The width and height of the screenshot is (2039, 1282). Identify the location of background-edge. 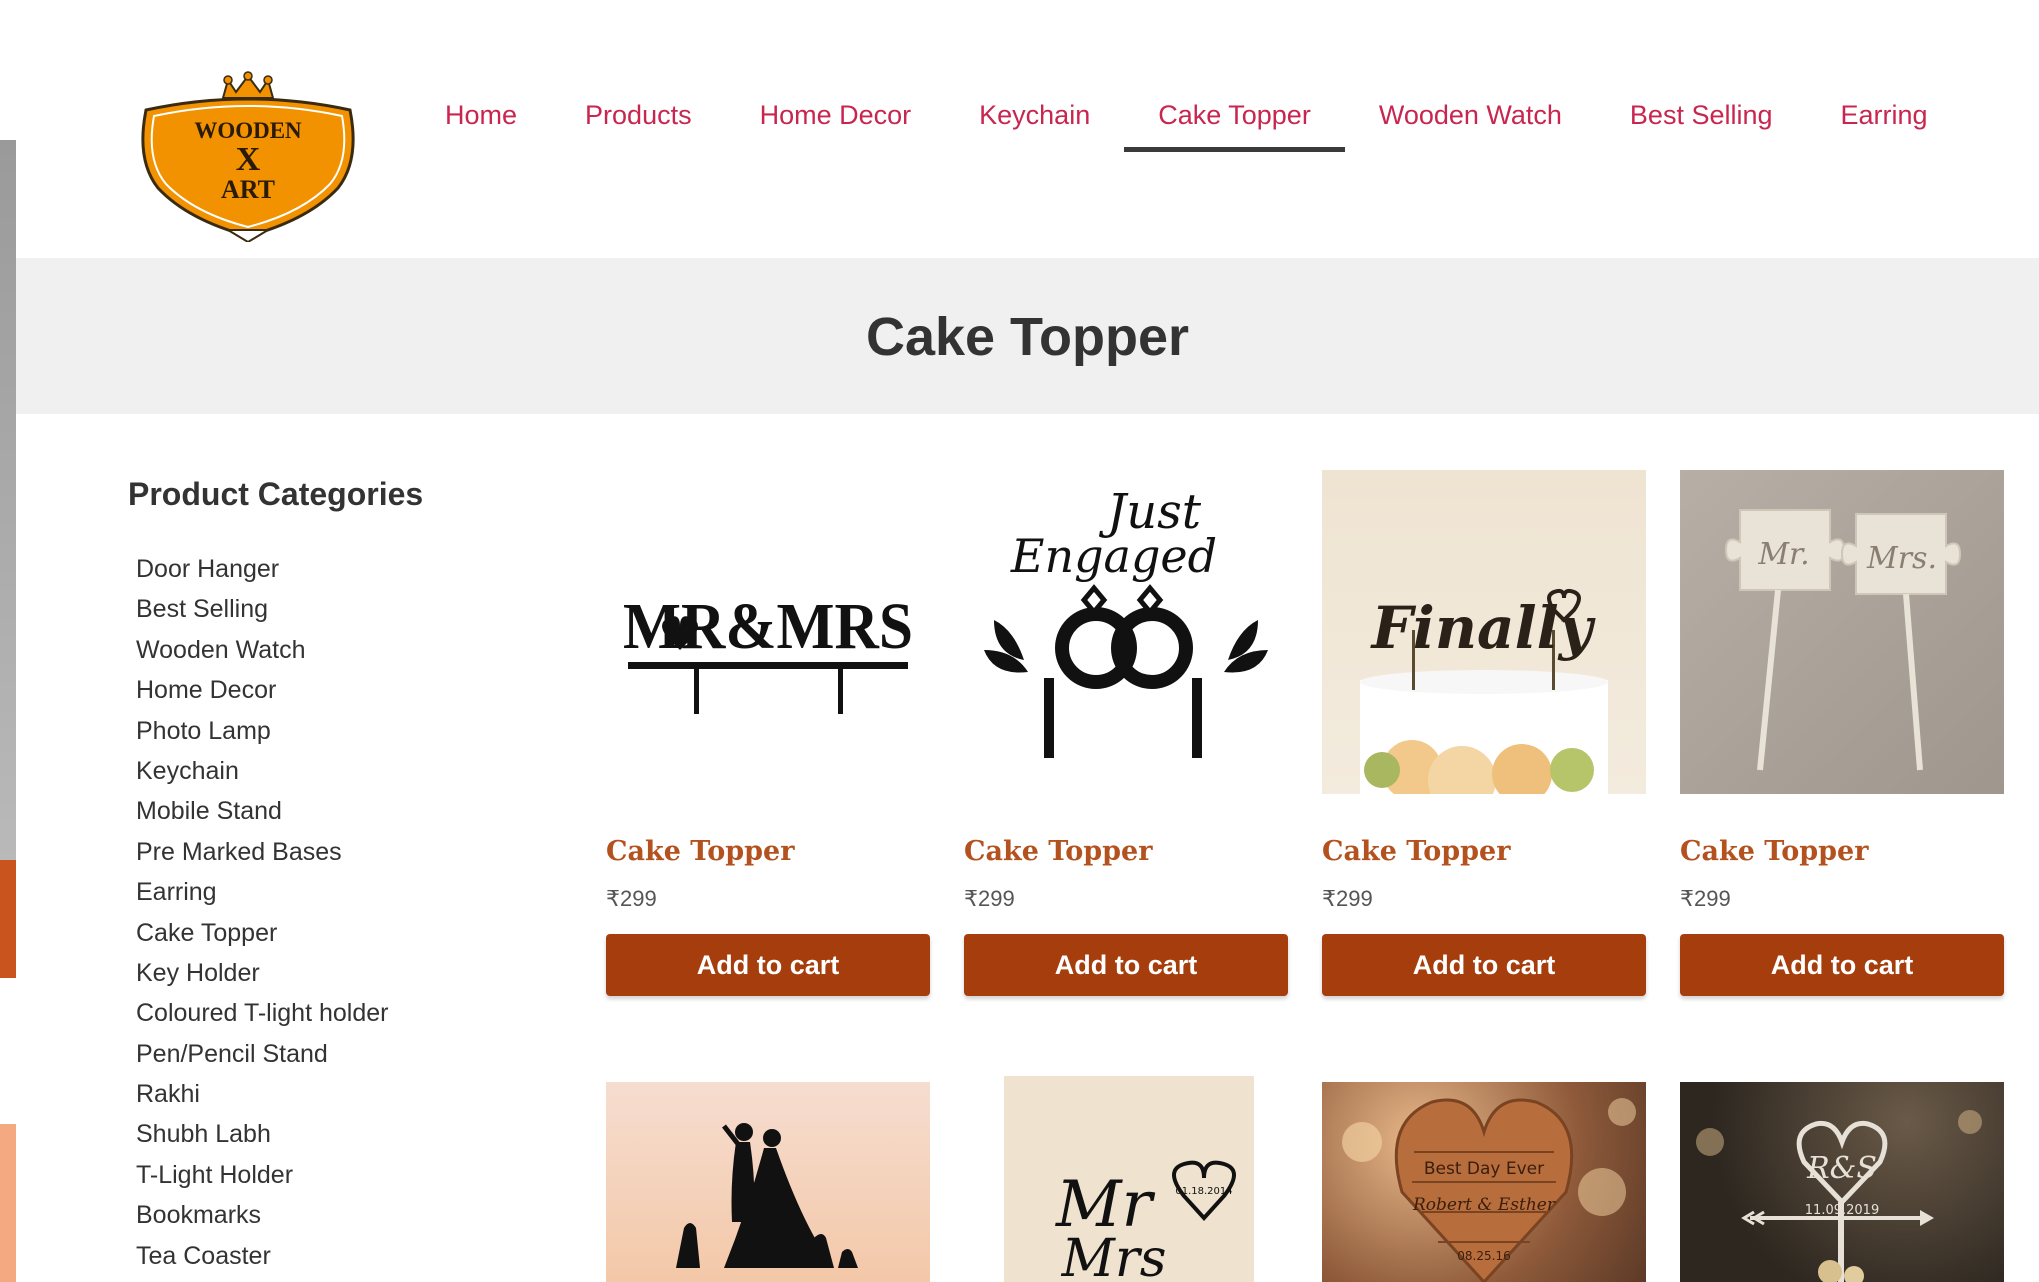
(8, 711).